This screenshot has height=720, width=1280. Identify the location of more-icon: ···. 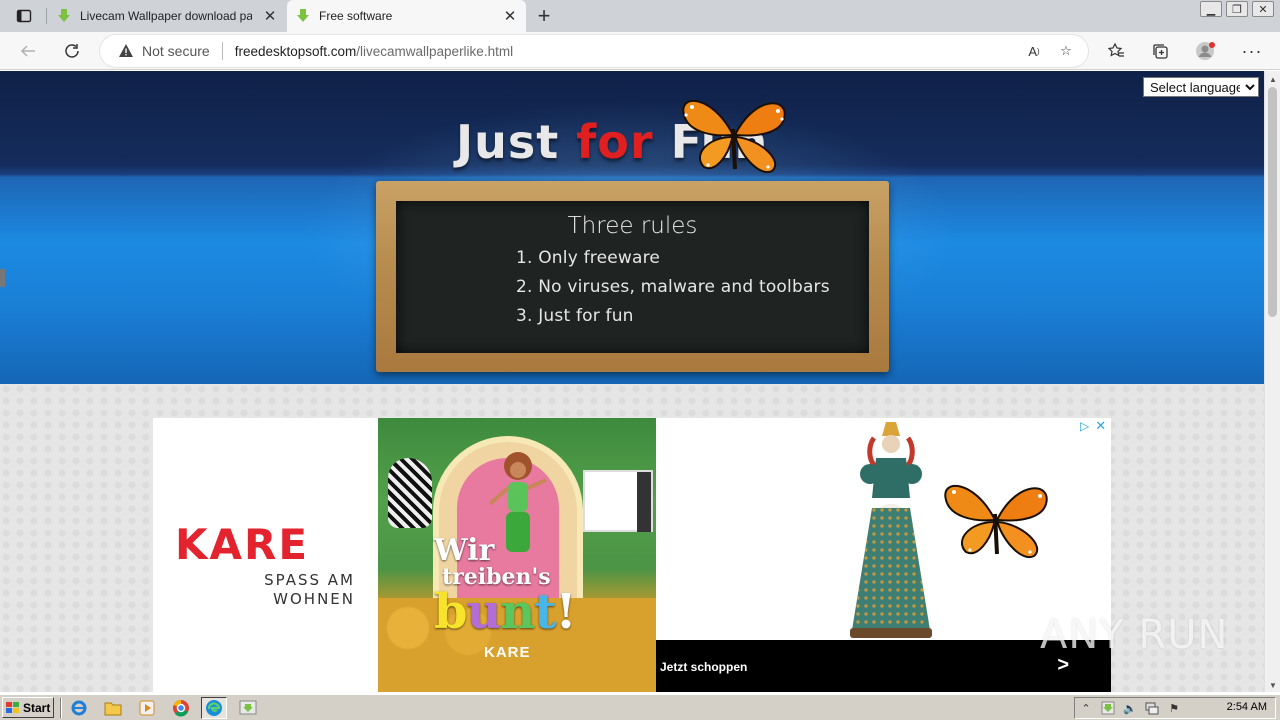
(1252, 50).